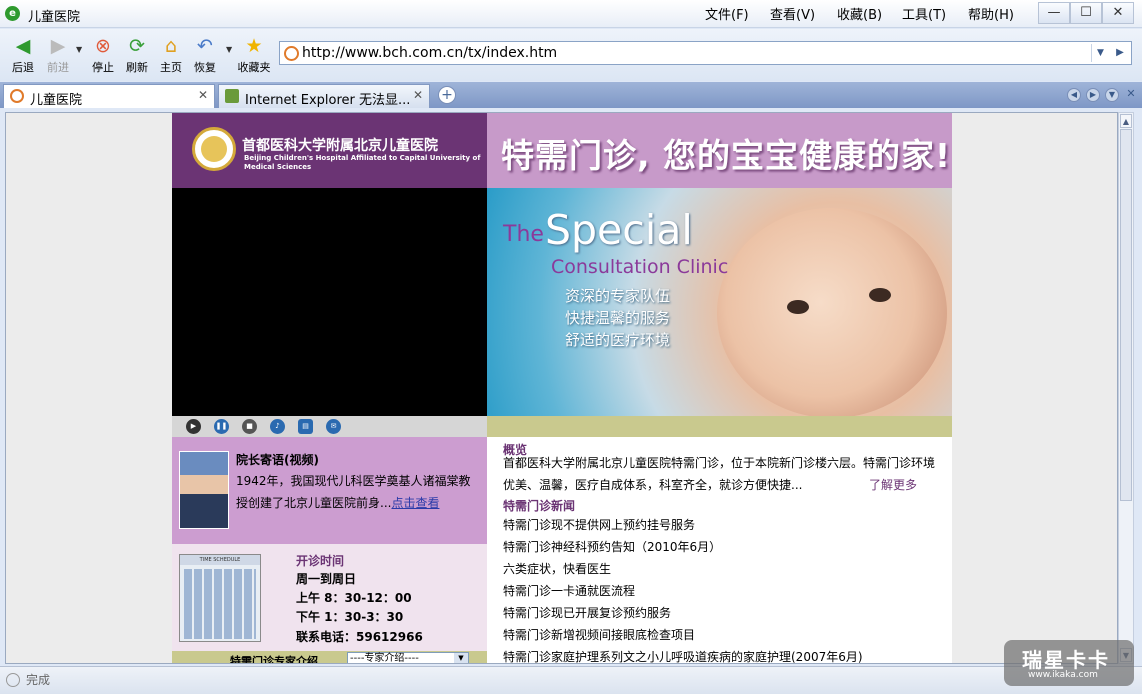 Image resolution: width=1142 pixels, height=694 pixels. I want to click on vertical-scrollbar: ▲ ▼, so click(1126, 388).